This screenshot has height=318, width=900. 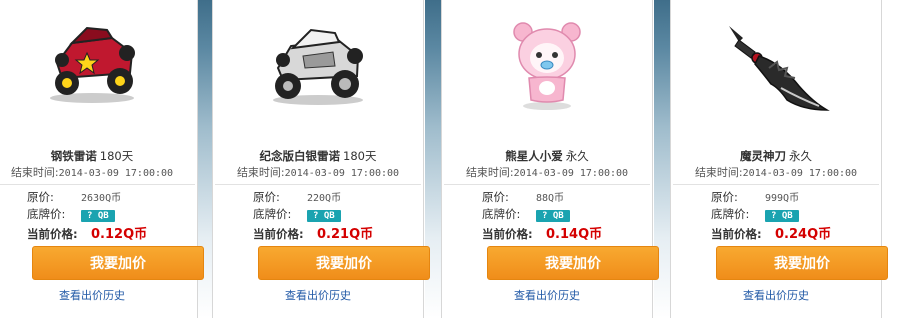 I want to click on pink-bear-pet-image, so click(x=547, y=74).